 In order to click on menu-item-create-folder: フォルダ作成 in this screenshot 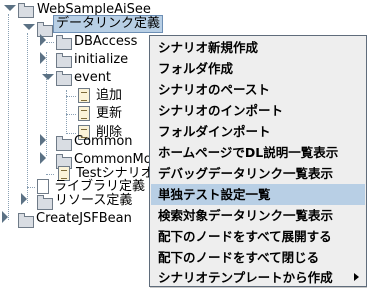, I will do `click(258, 68)`.